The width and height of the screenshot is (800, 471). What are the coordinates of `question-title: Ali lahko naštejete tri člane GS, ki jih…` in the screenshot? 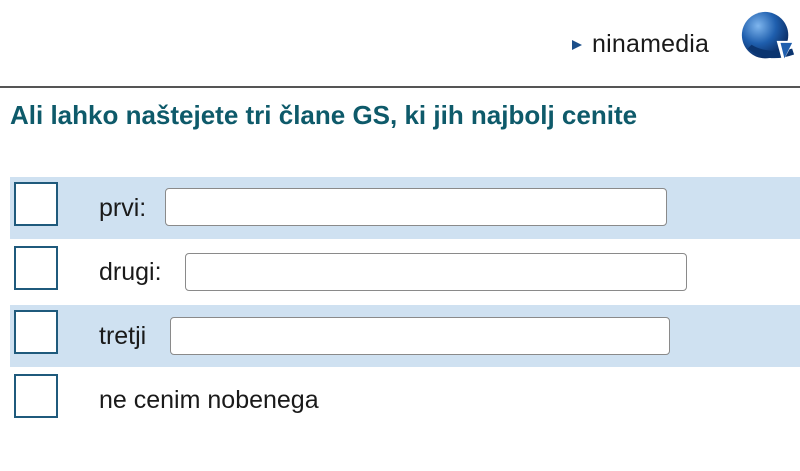 It's located at (324, 115).